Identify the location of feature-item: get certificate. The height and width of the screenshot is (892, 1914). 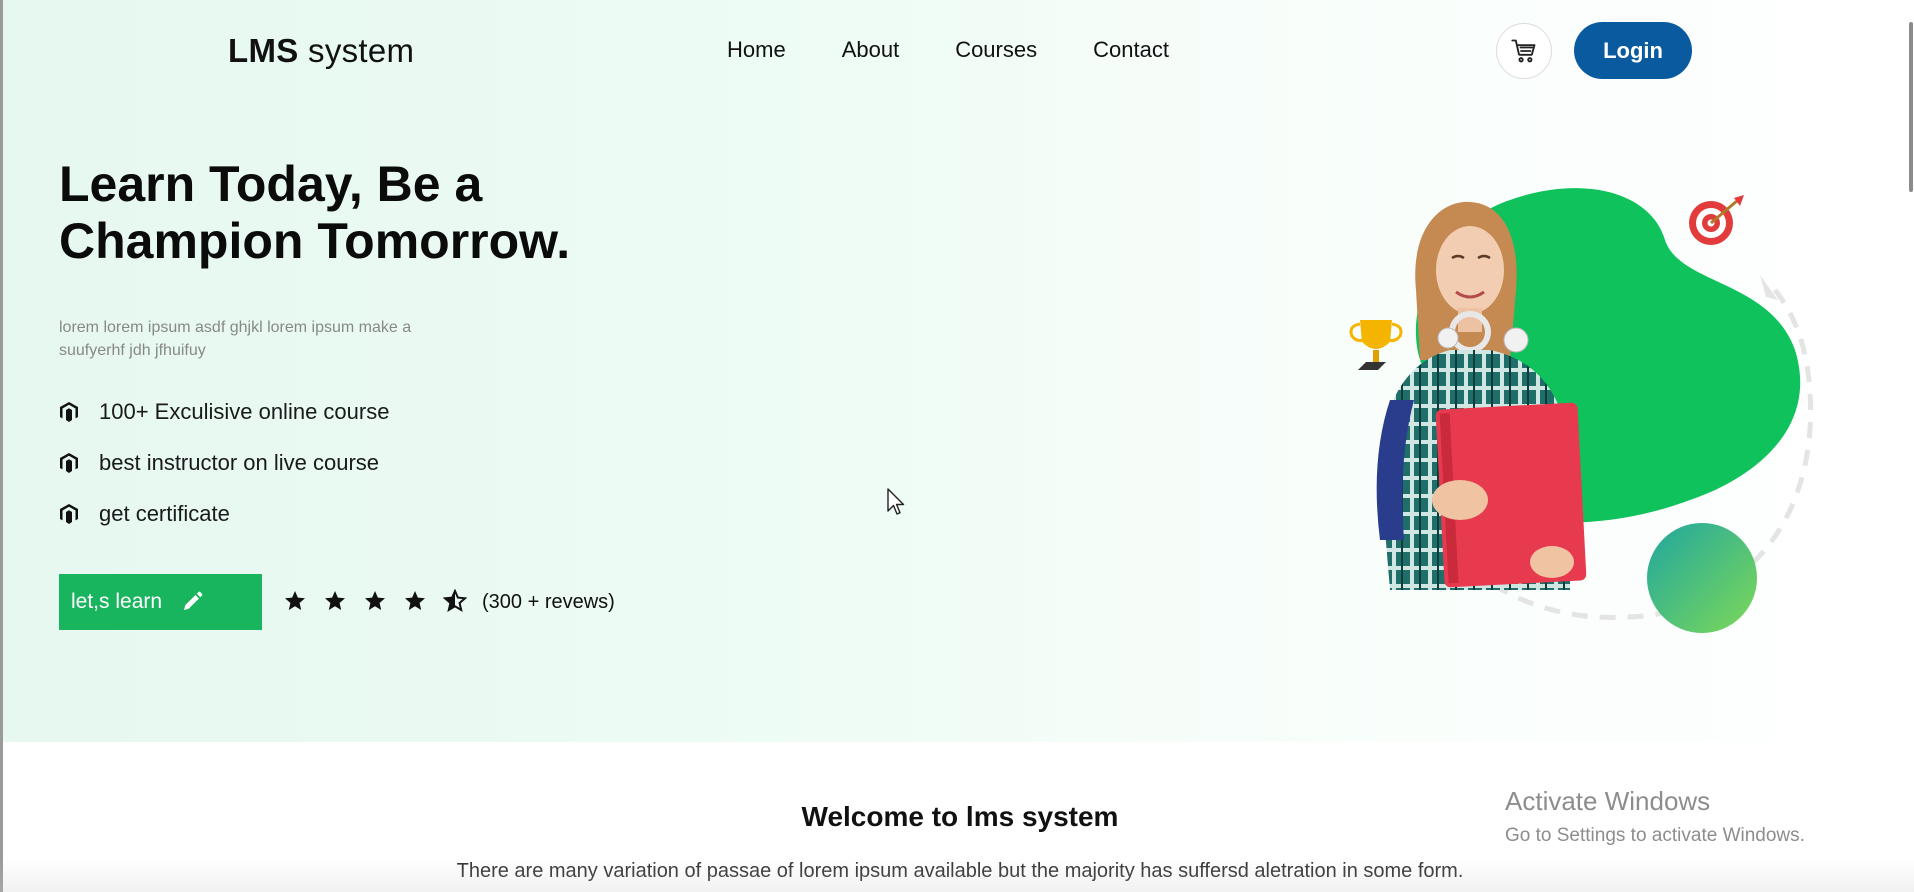
(224, 513).